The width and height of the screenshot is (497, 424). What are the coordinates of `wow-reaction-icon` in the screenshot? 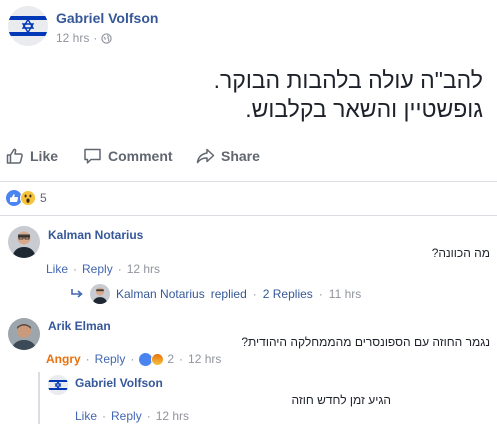 It's located at (28, 198).